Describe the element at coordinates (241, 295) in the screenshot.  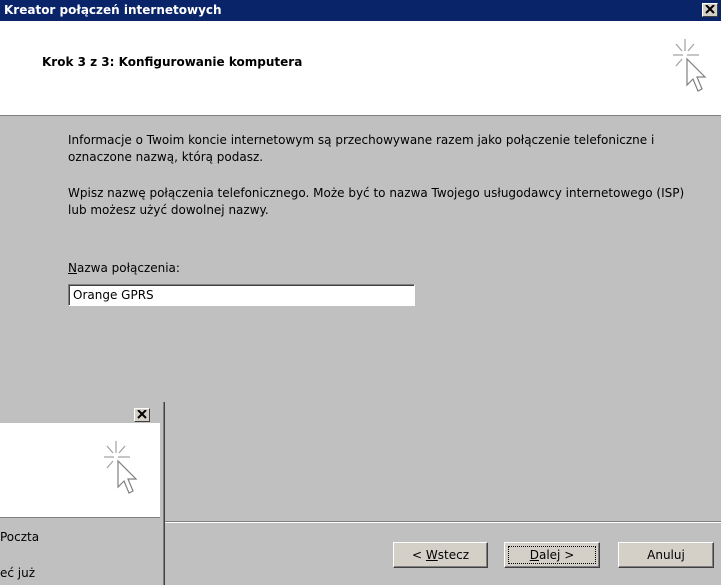
I see `connection-name-input: Orange GPRS` at that location.